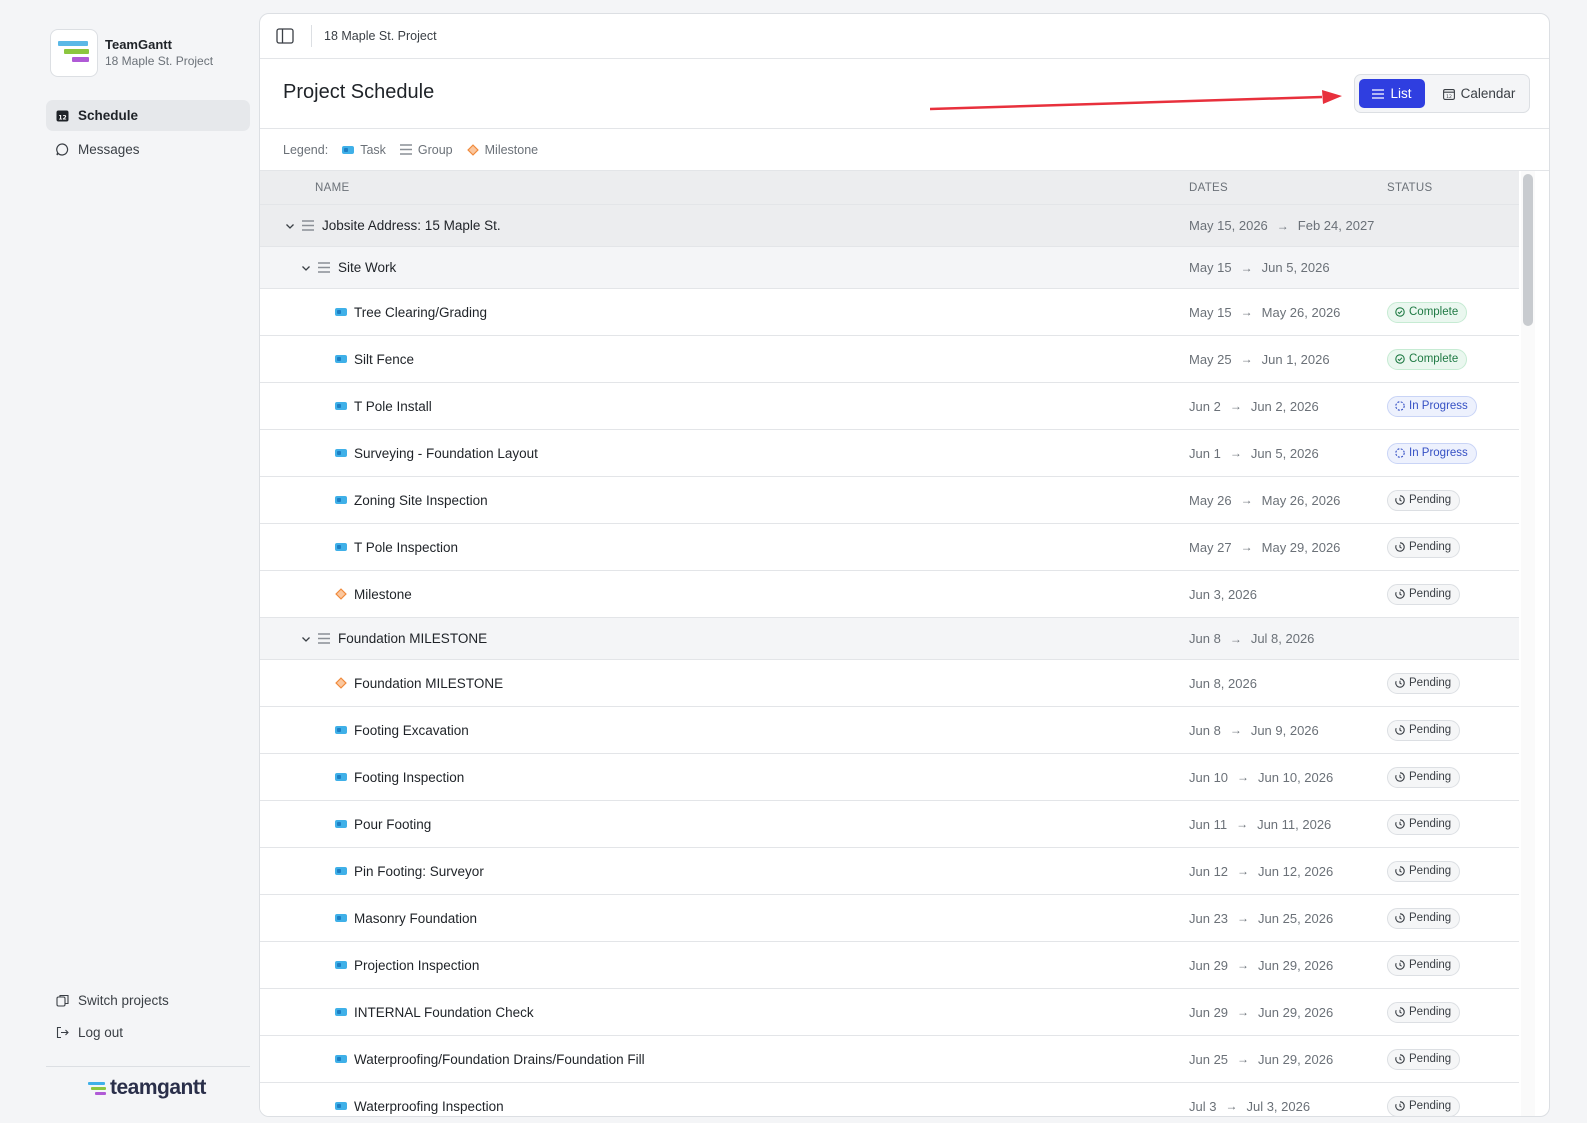 The width and height of the screenshot is (1587, 1123). Describe the element at coordinates (1281, 225) in the screenshot. I see `dates-cell: May 15, 2026 → Feb 24, 2027` at that location.